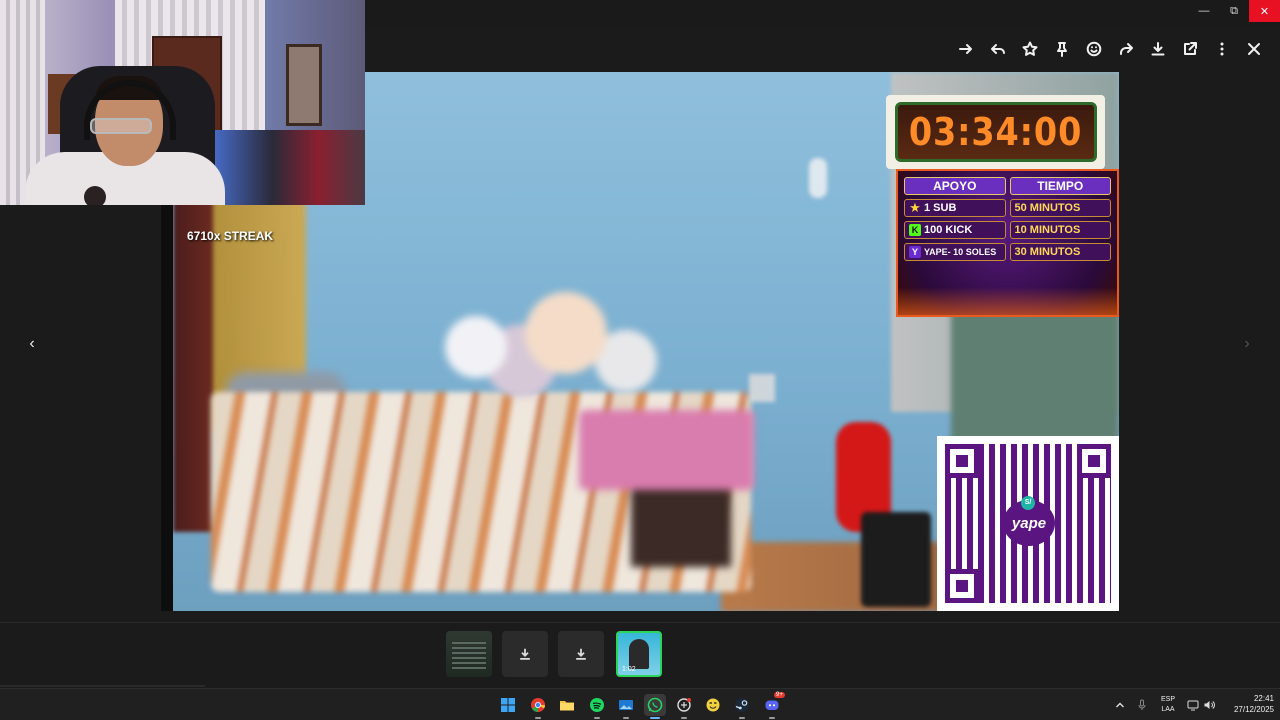 This screenshot has width=1280, height=720. Describe the element at coordinates (915, 207) in the screenshot. I see `star-icon: ★` at that location.